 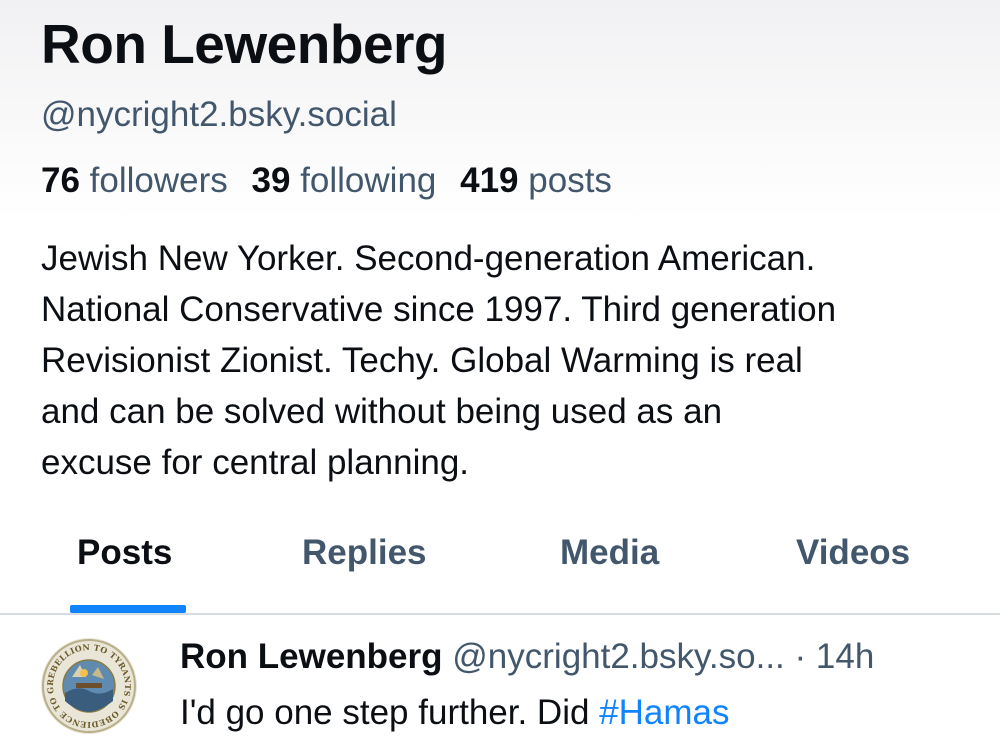 What do you see at coordinates (664, 712) in the screenshot?
I see `hashtag-link: #Hamas` at bounding box center [664, 712].